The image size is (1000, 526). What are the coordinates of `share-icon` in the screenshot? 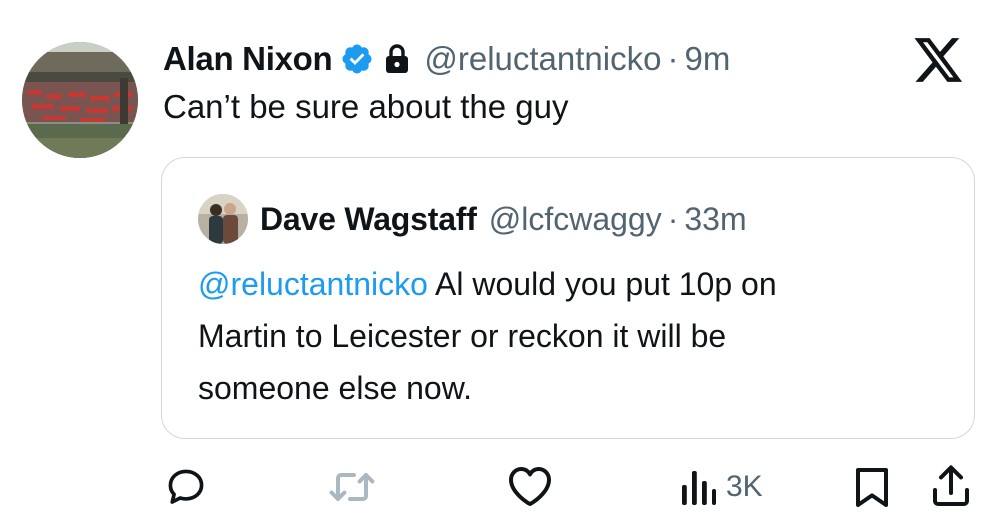 It's located at (951, 485).